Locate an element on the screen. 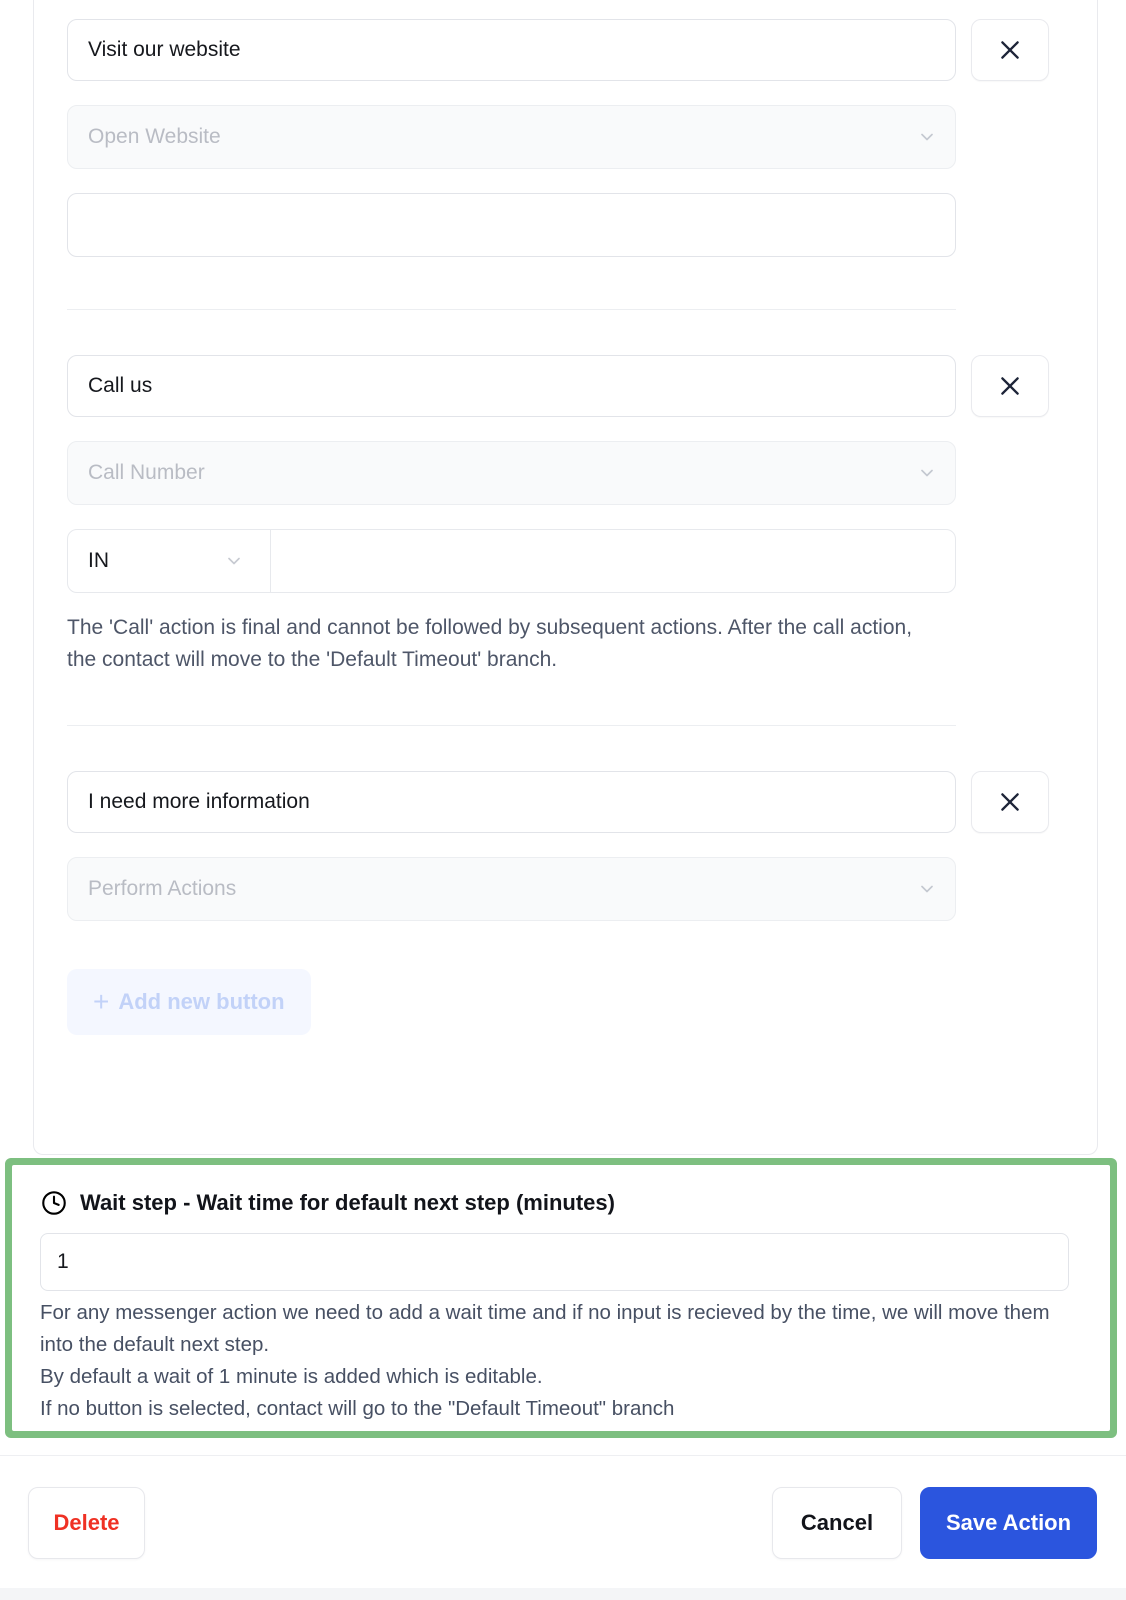  button-label-input-3: I need more information is located at coordinates (511, 802).